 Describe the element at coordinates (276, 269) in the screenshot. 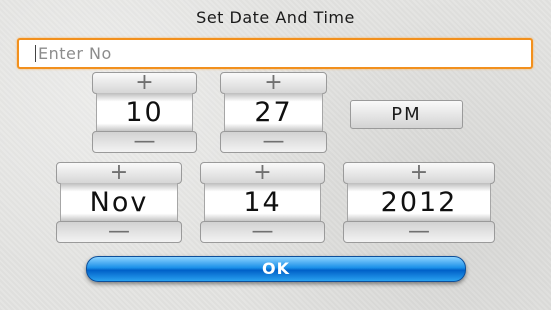

I see `ok-button: OK` at that location.